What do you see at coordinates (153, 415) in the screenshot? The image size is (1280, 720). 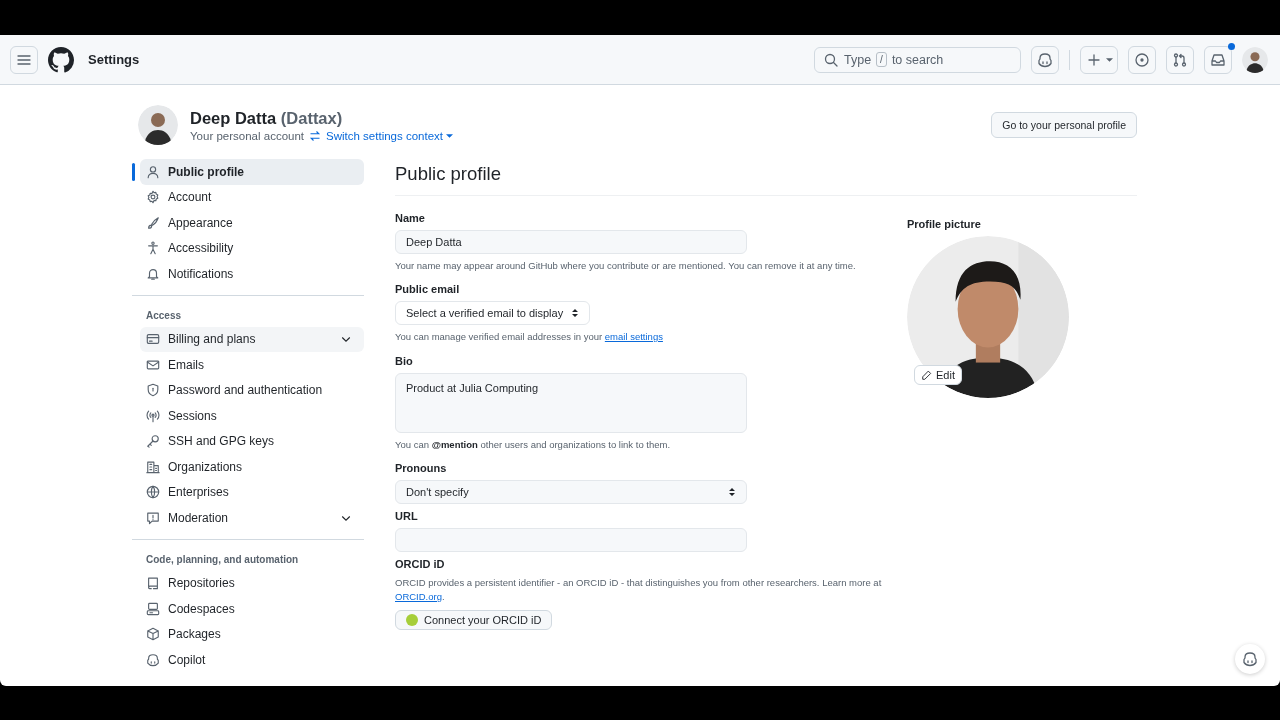 I see `broadcast-icon` at bounding box center [153, 415].